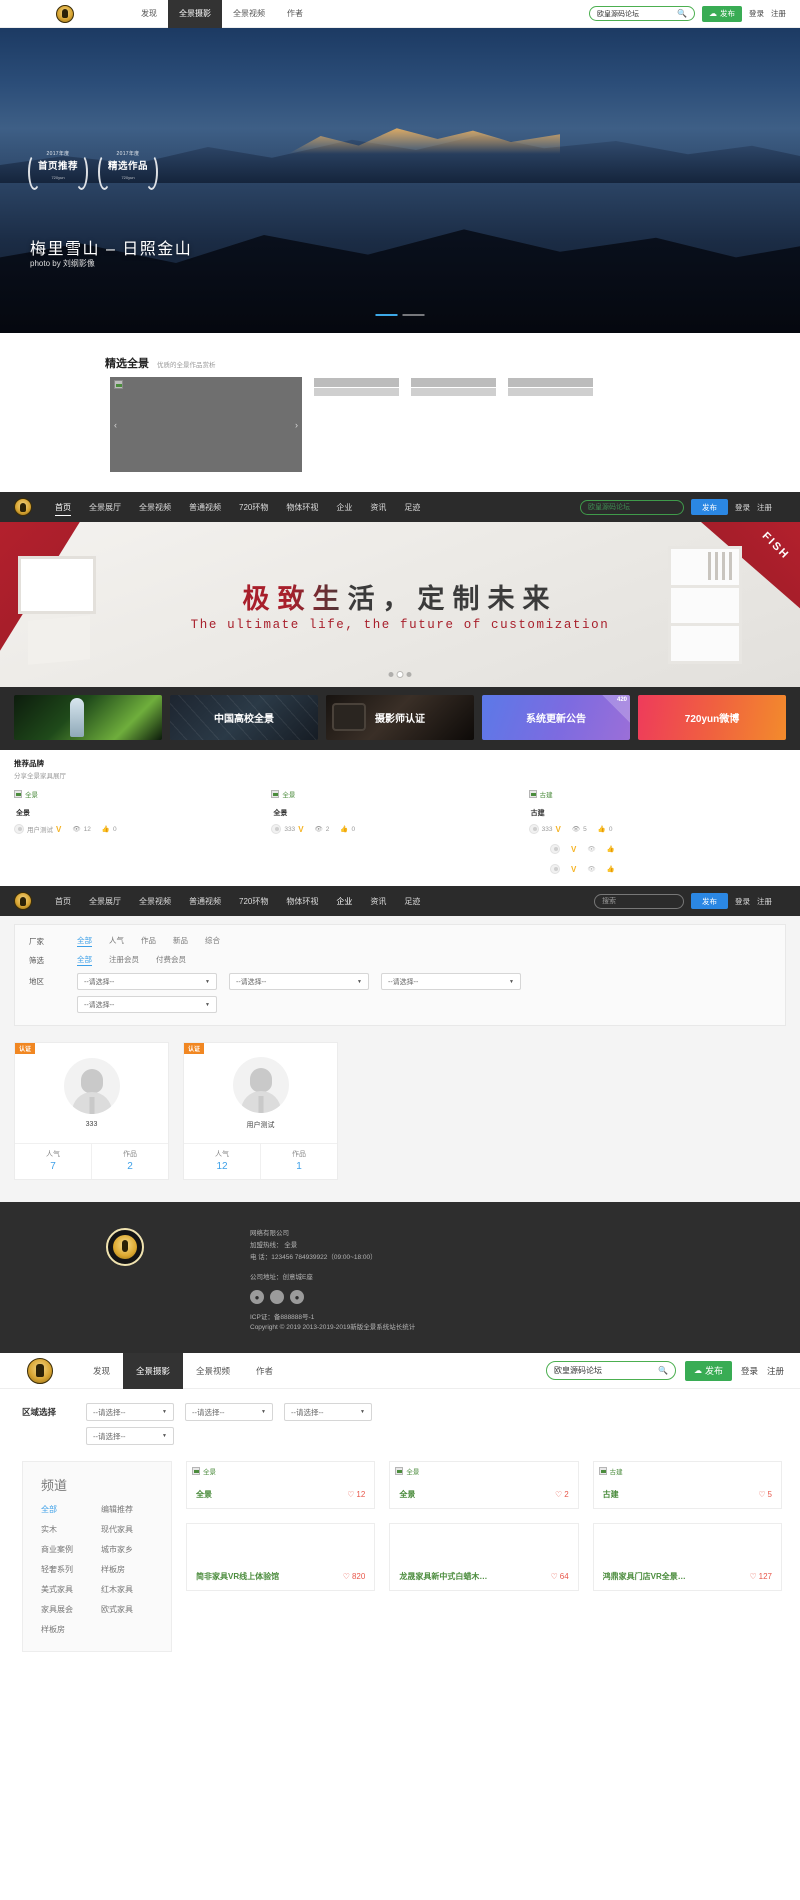 The image size is (800, 1900). What do you see at coordinates (451, 981) in the screenshot?
I see `region-select-district: --请选择-- ▼` at bounding box center [451, 981].